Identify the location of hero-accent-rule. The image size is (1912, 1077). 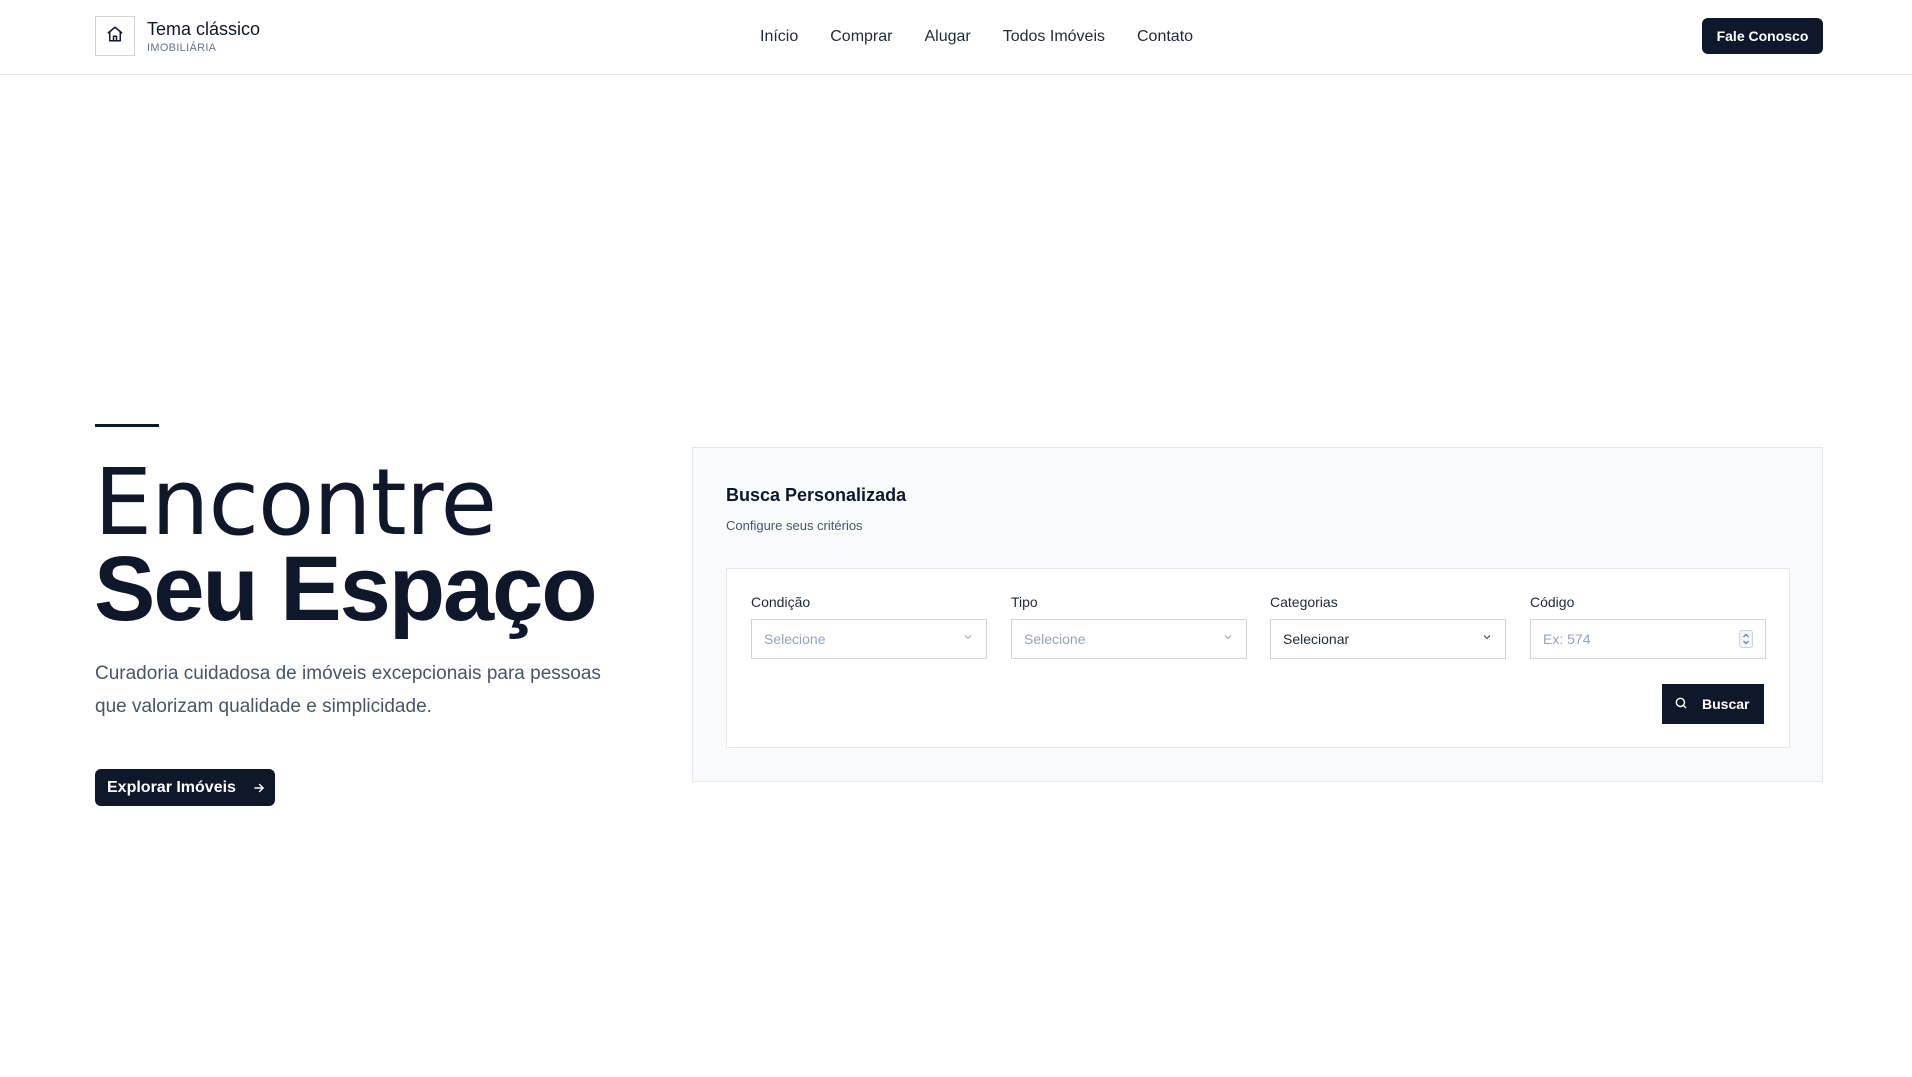
(127, 425).